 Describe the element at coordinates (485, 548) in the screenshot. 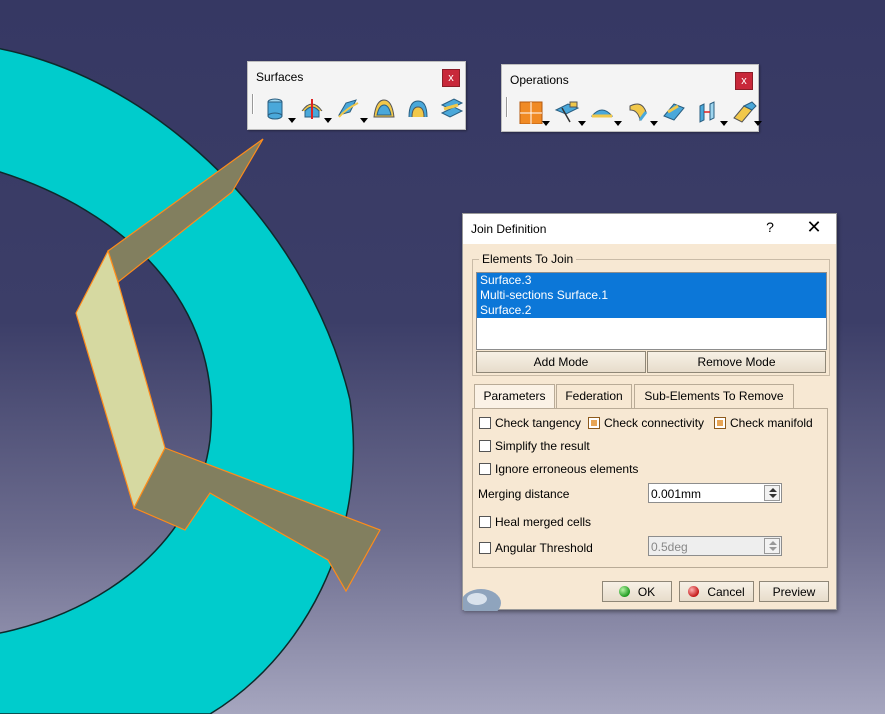

I see `angular-threshold-checkbox` at that location.